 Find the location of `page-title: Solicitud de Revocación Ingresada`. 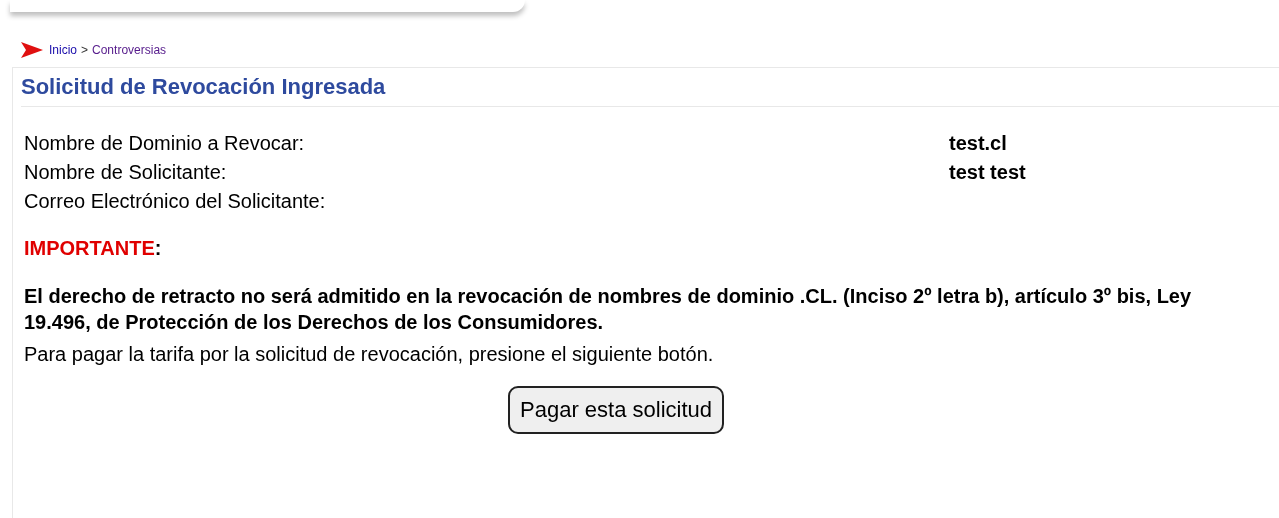

page-title: Solicitud de Revocación Ingresada is located at coordinates (650, 87).